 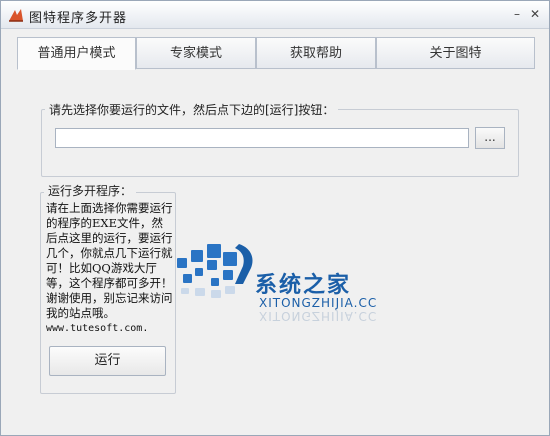 I want to click on site-url: www.tutesoft.com., so click(x=97, y=328).